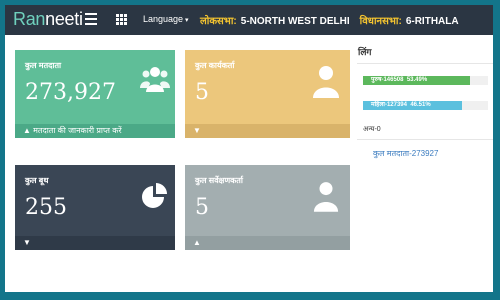  I want to click on tile-title: कुल बूथ, so click(37, 180).